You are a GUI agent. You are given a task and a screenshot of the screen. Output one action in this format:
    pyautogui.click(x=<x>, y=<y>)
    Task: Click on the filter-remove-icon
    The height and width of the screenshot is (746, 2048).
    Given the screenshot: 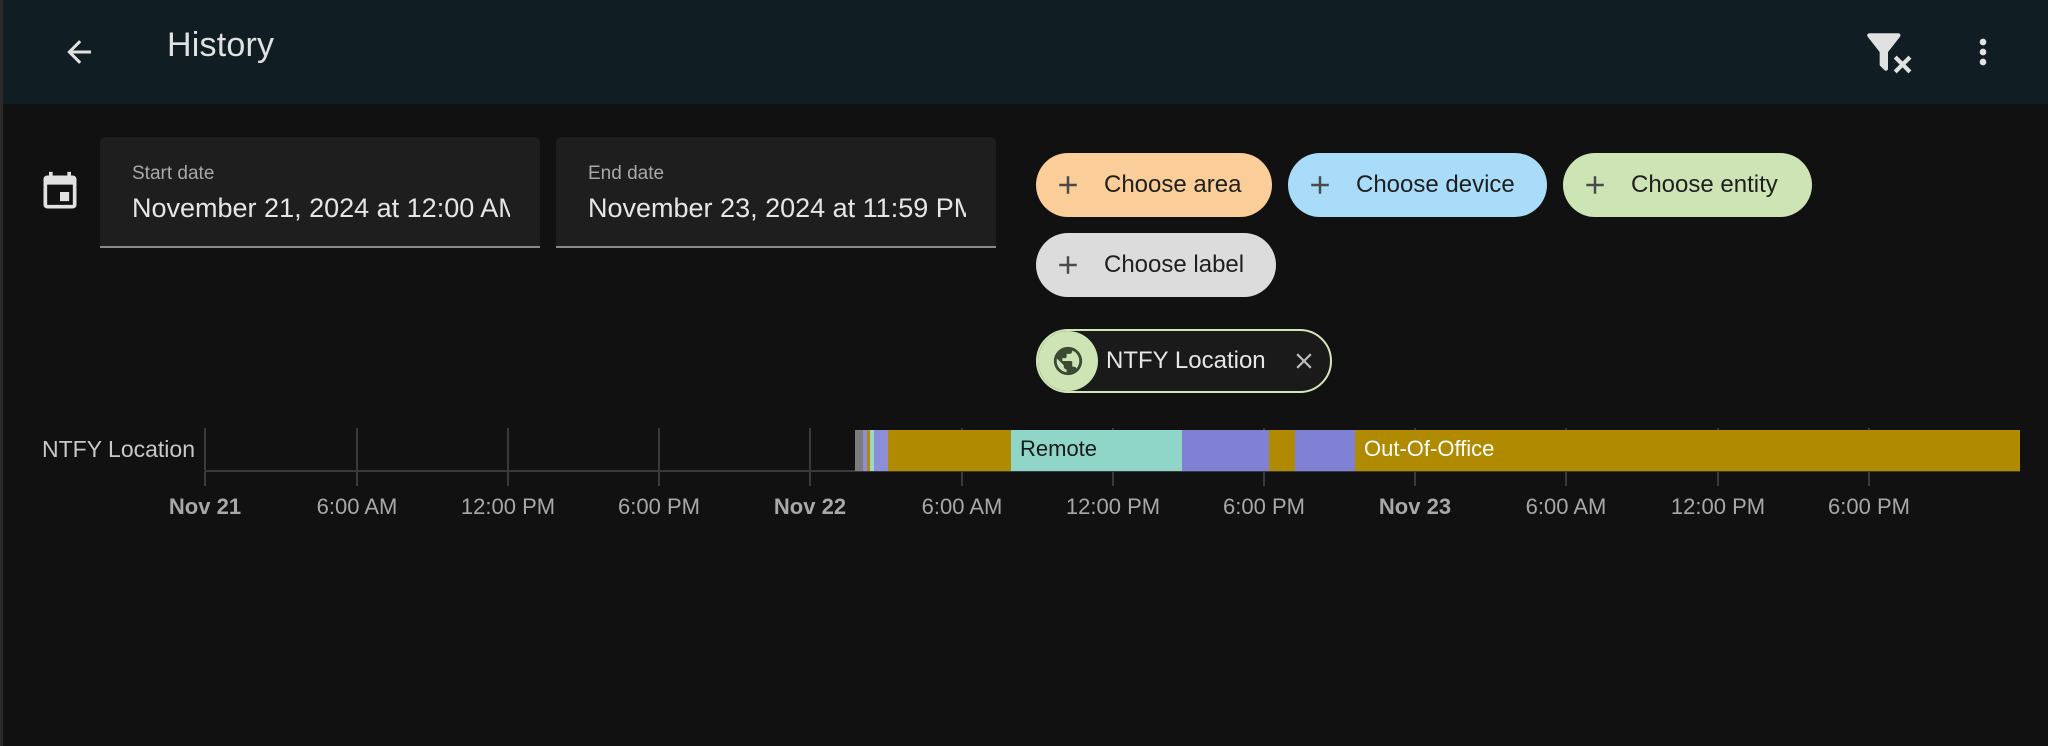 What is the action you would take?
    pyautogui.click(x=1889, y=53)
    